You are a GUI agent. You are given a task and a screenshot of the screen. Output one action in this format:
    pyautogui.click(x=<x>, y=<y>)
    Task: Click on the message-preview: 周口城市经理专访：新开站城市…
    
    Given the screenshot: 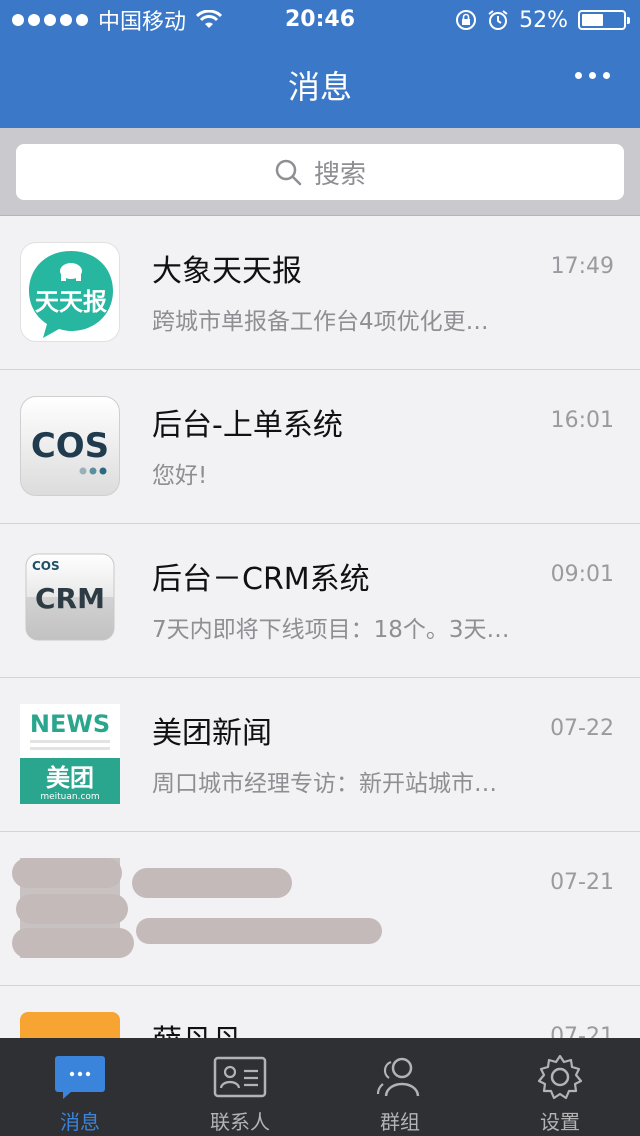 What is the action you would take?
    pyautogui.click(x=324, y=784)
    